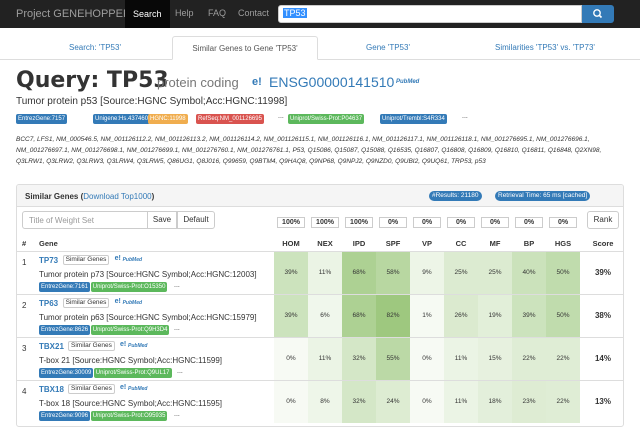 This screenshot has height=427, width=640. I want to click on panel-title: Similar Genes (Download Top1000), so click(90, 196).